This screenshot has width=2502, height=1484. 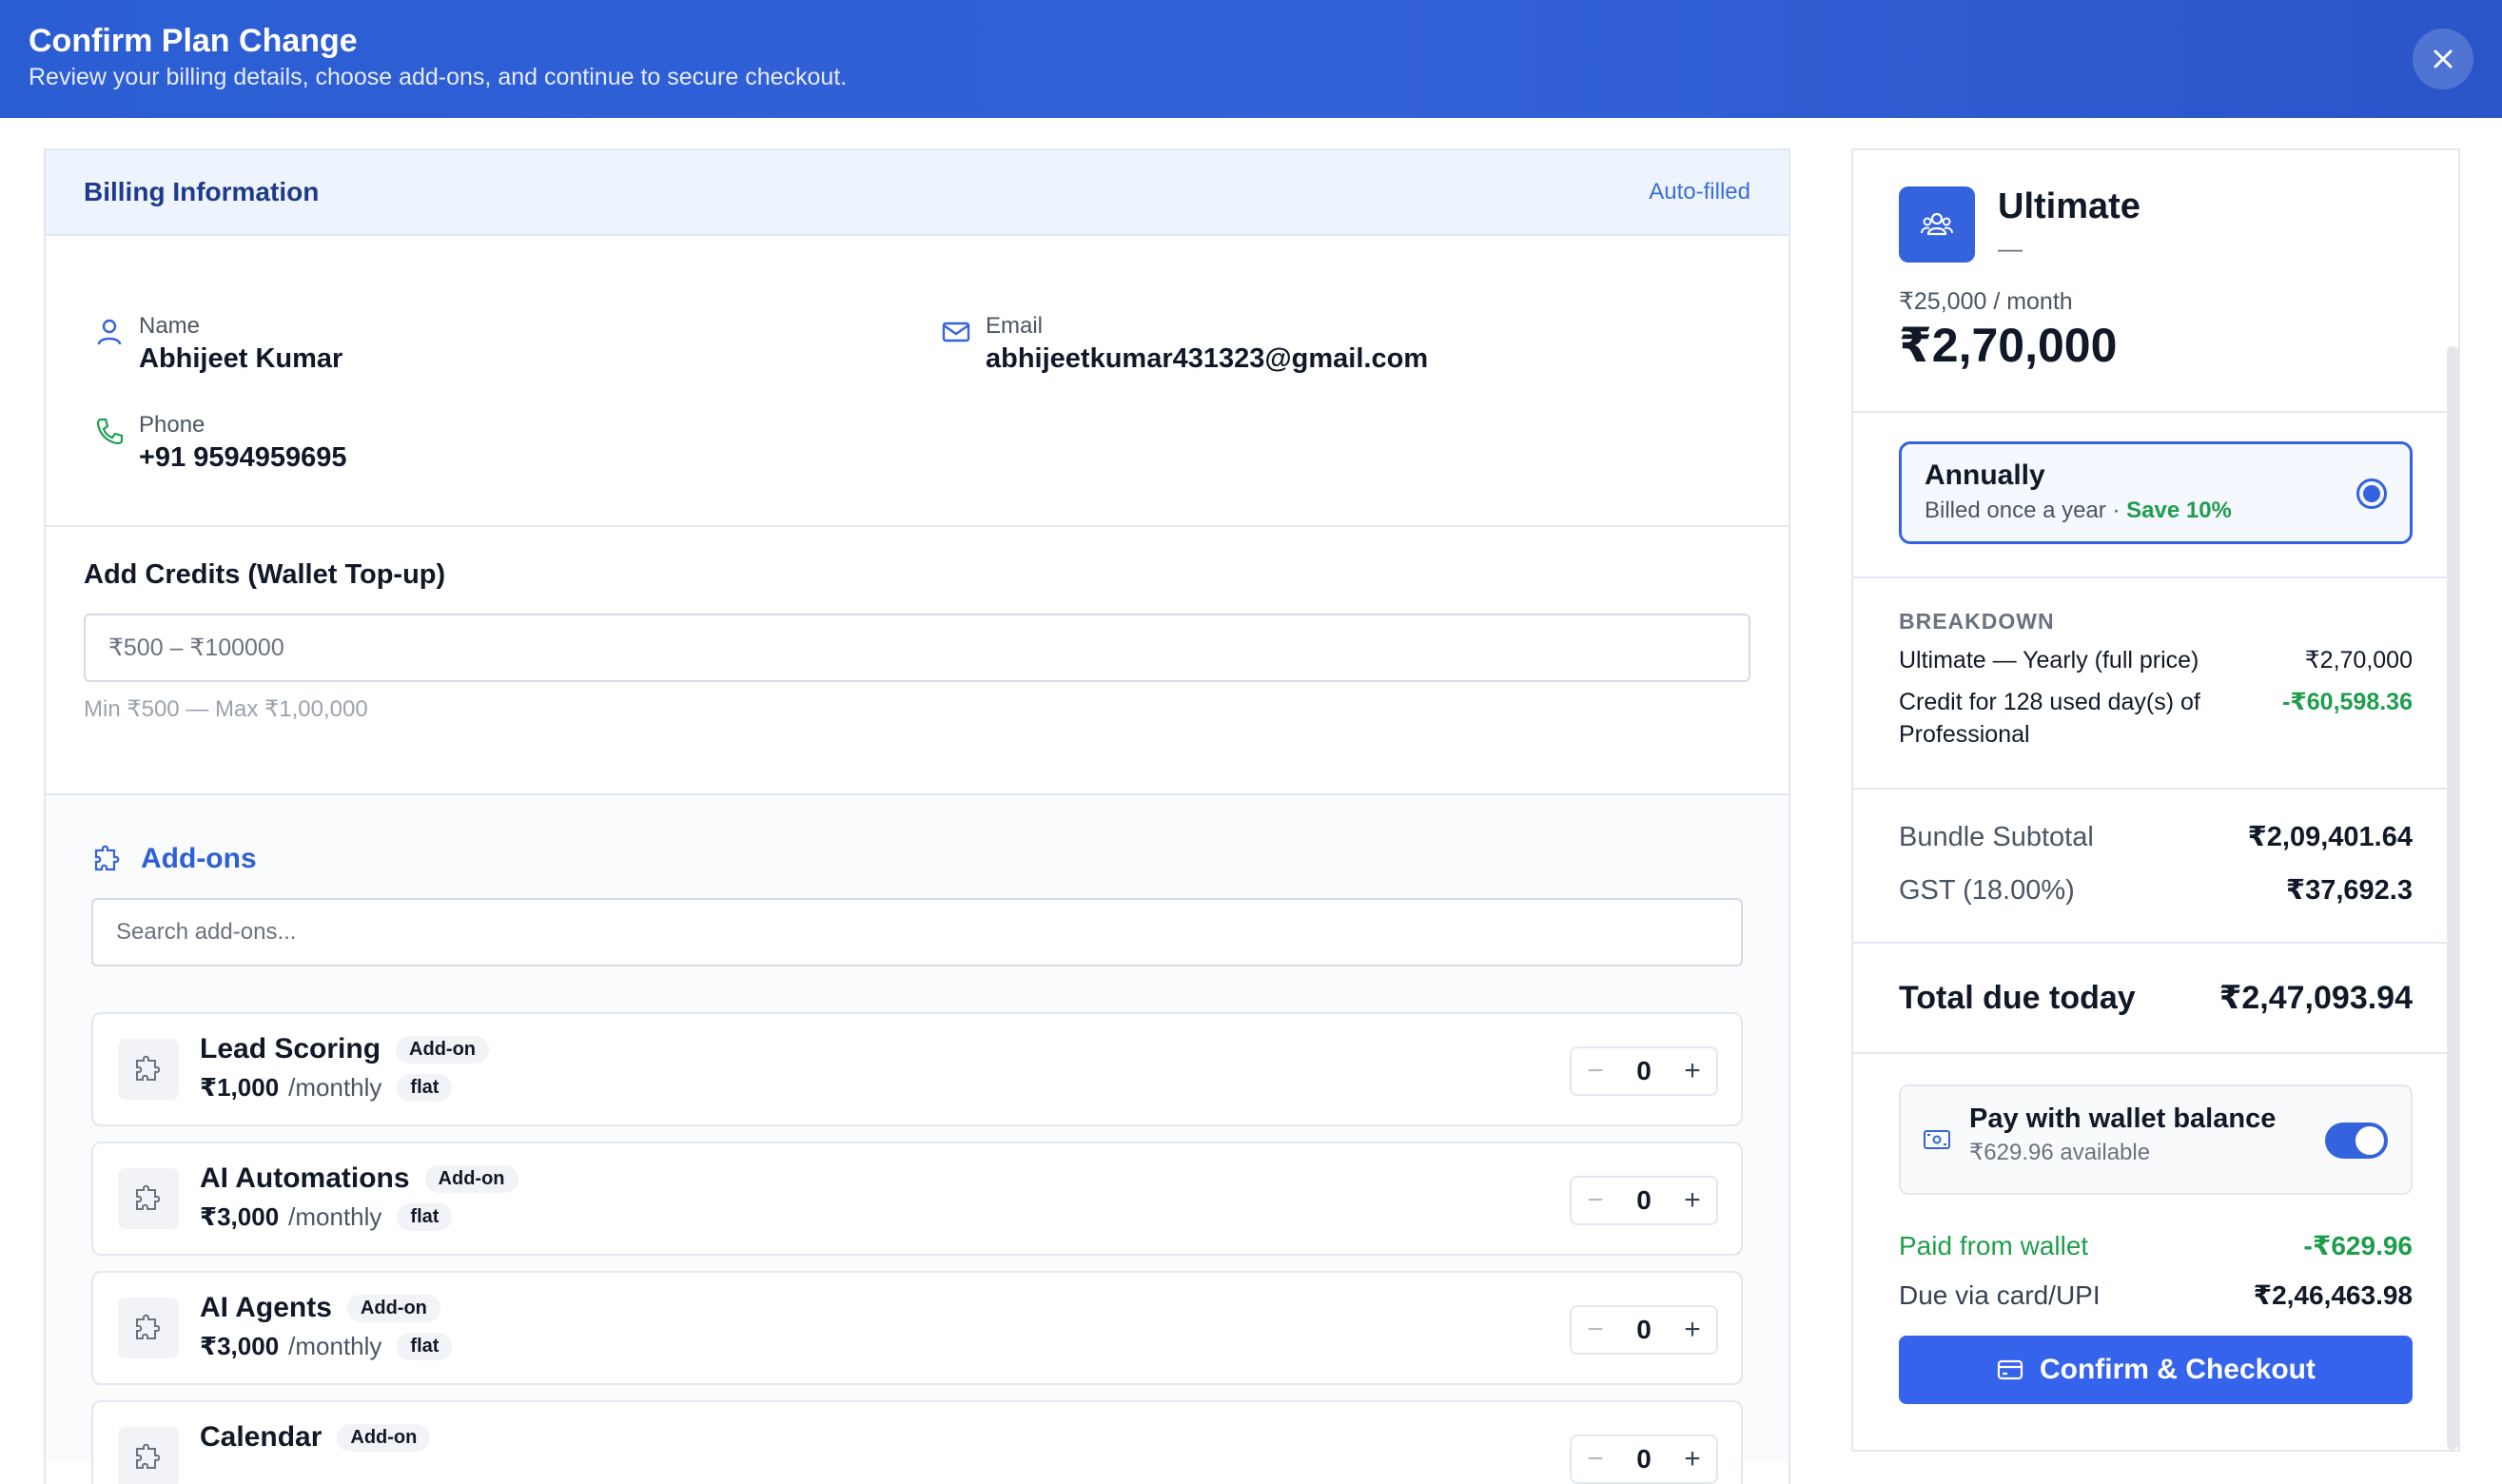 What do you see at coordinates (345, 1049) in the screenshot?
I see `addon-name: Lead Scoring Add-on` at bounding box center [345, 1049].